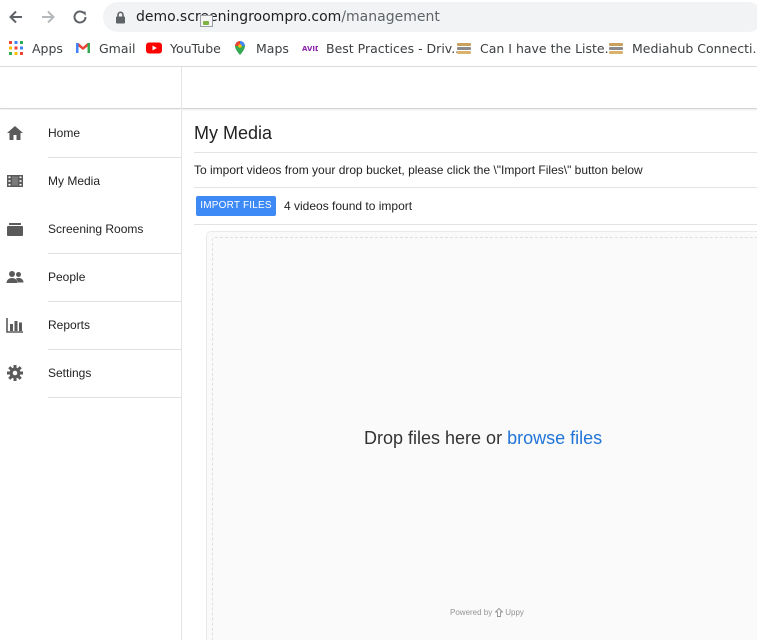  Describe the element at coordinates (90, 278) in the screenshot. I see `sidebar-item-people: People` at that location.